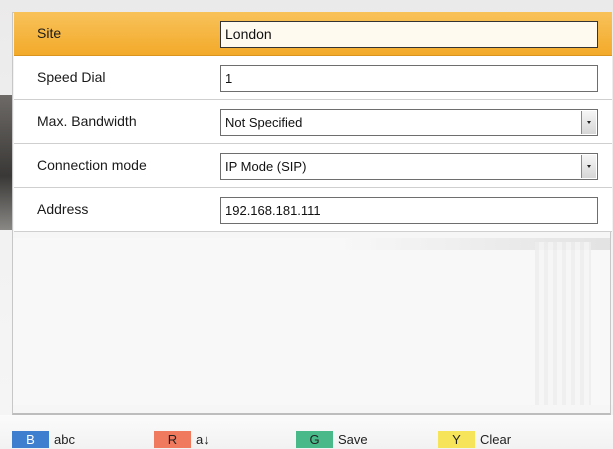 This screenshot has width=613, height=449. Describe the element at coordinates (71, 77) in the screenshot. I see `speed-dial-label: Speed Dial` at that location.